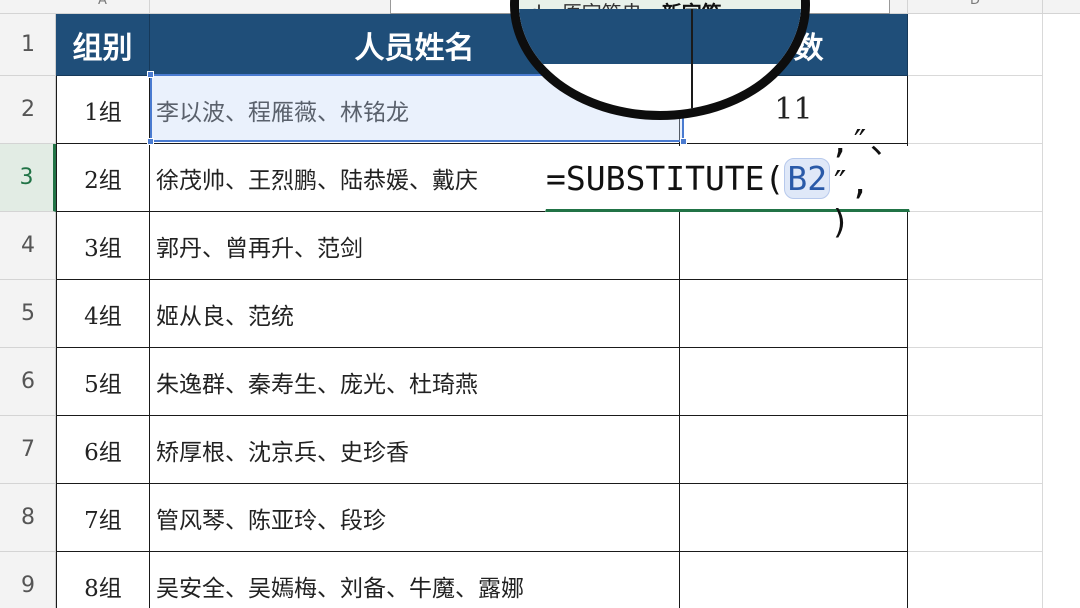 Image resolution: width=1080 pixels, height=608 pixels. Describe the element at coordinates (660, 36) in the screenshot. I see `lens-header-band` at that location.